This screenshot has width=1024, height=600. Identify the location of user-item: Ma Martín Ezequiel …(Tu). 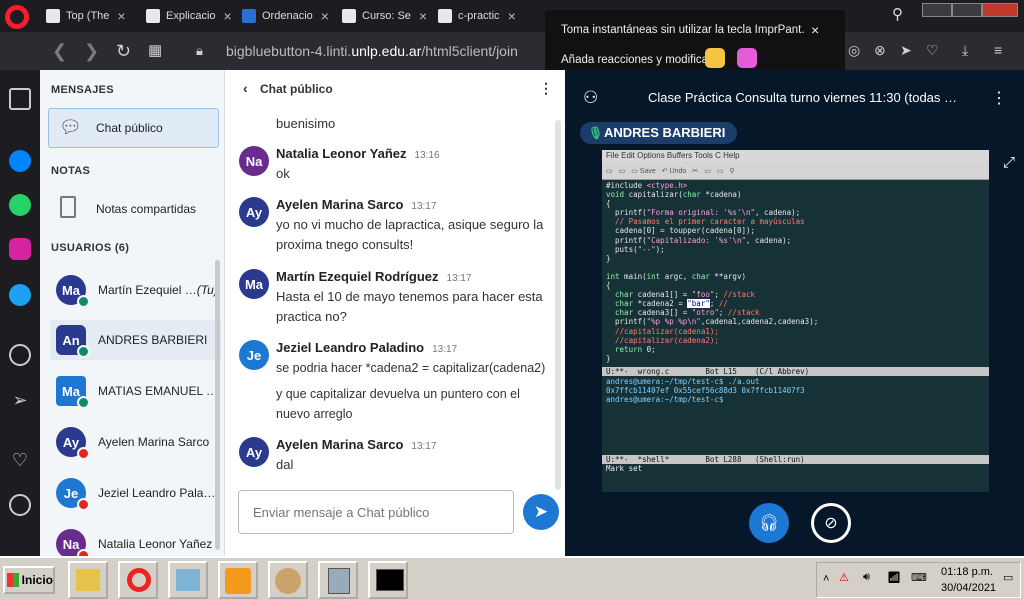
(138, 290).